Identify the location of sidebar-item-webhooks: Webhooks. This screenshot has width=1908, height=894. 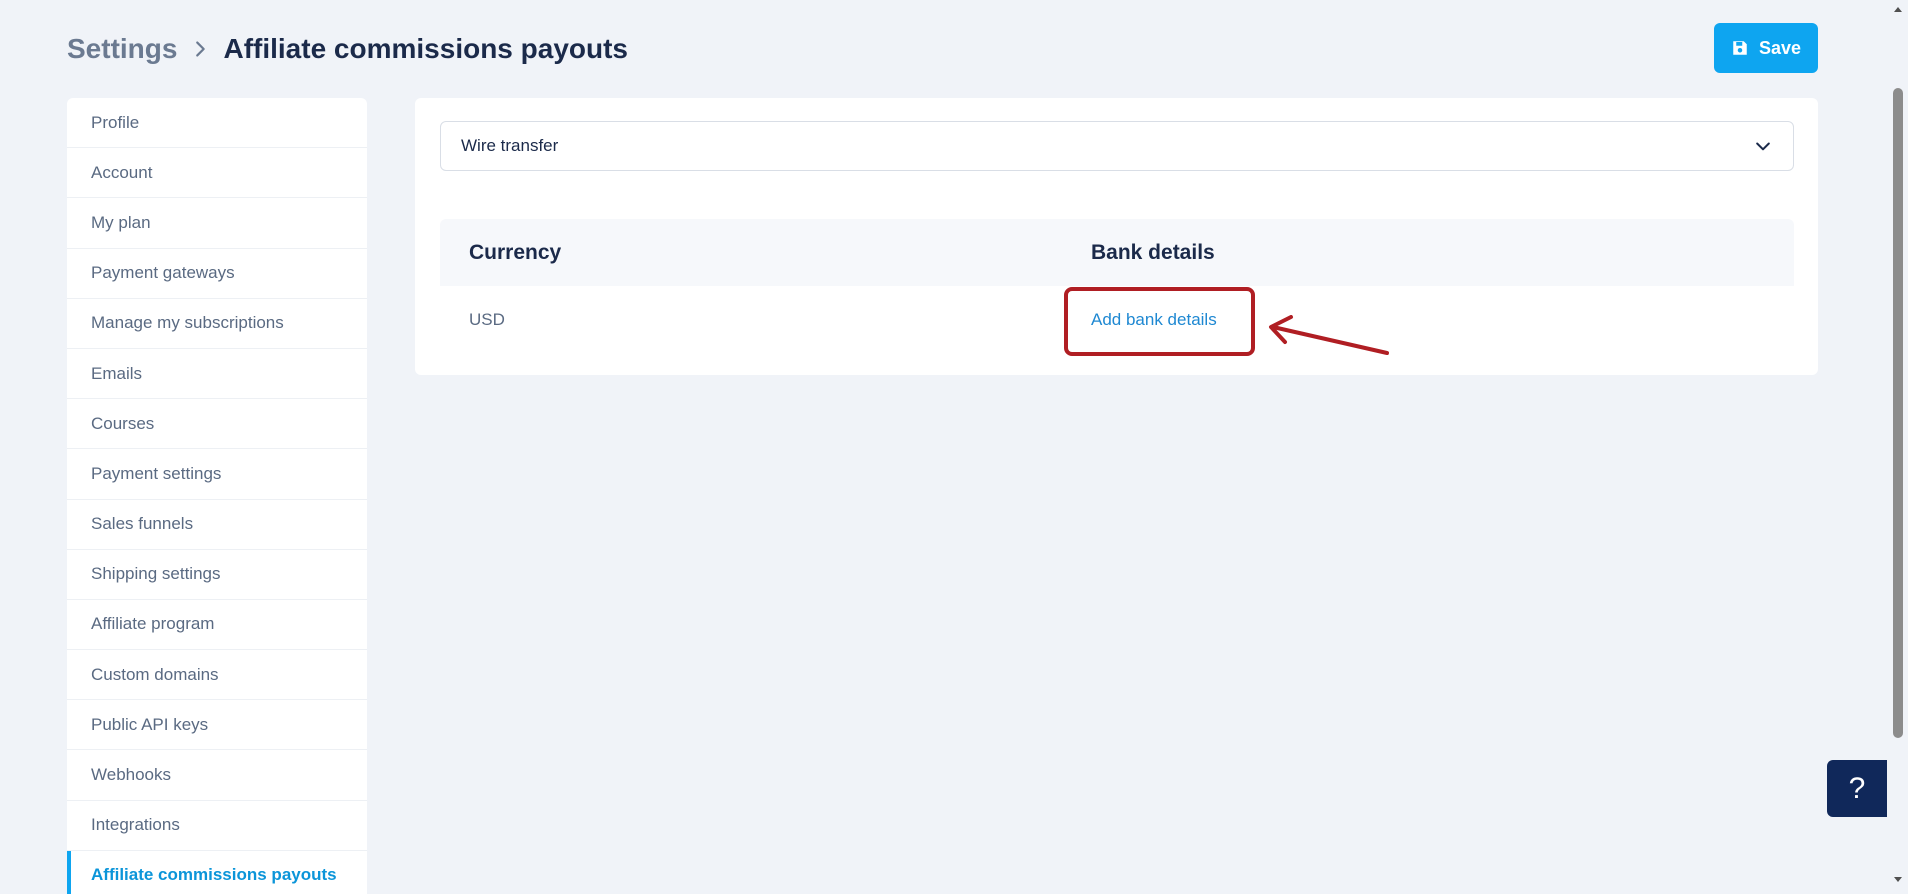
(217, 775).